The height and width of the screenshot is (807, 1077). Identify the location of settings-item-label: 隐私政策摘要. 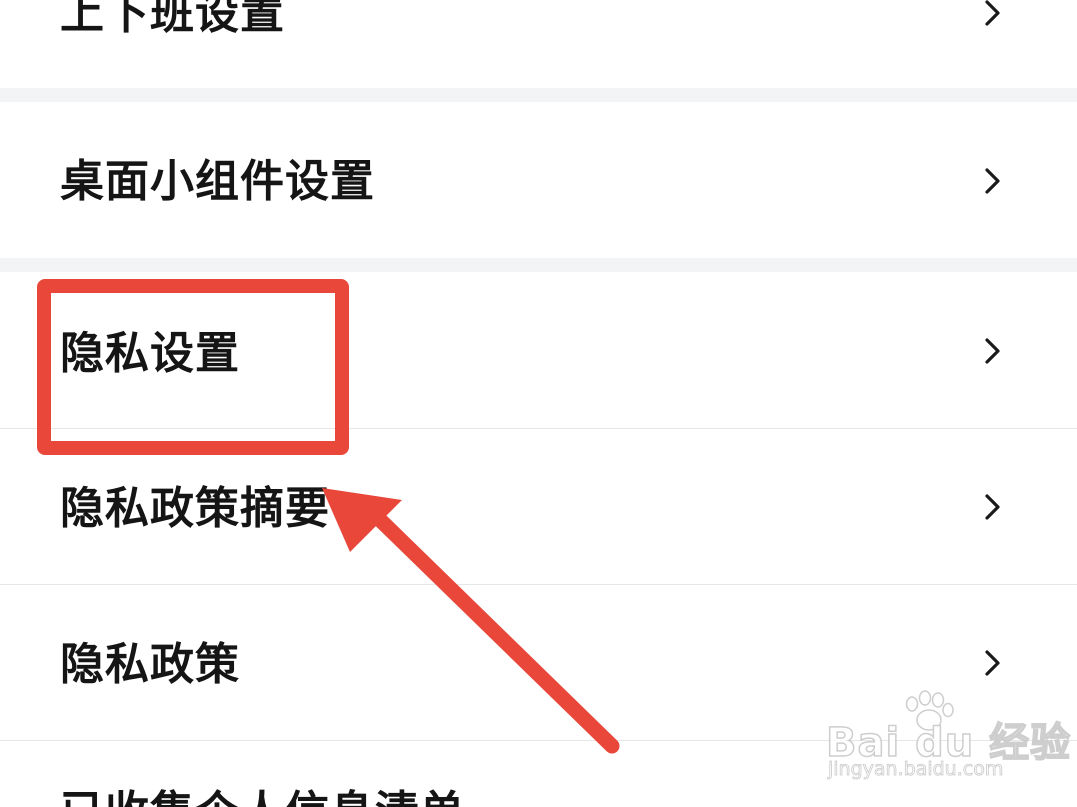
(195, 508).